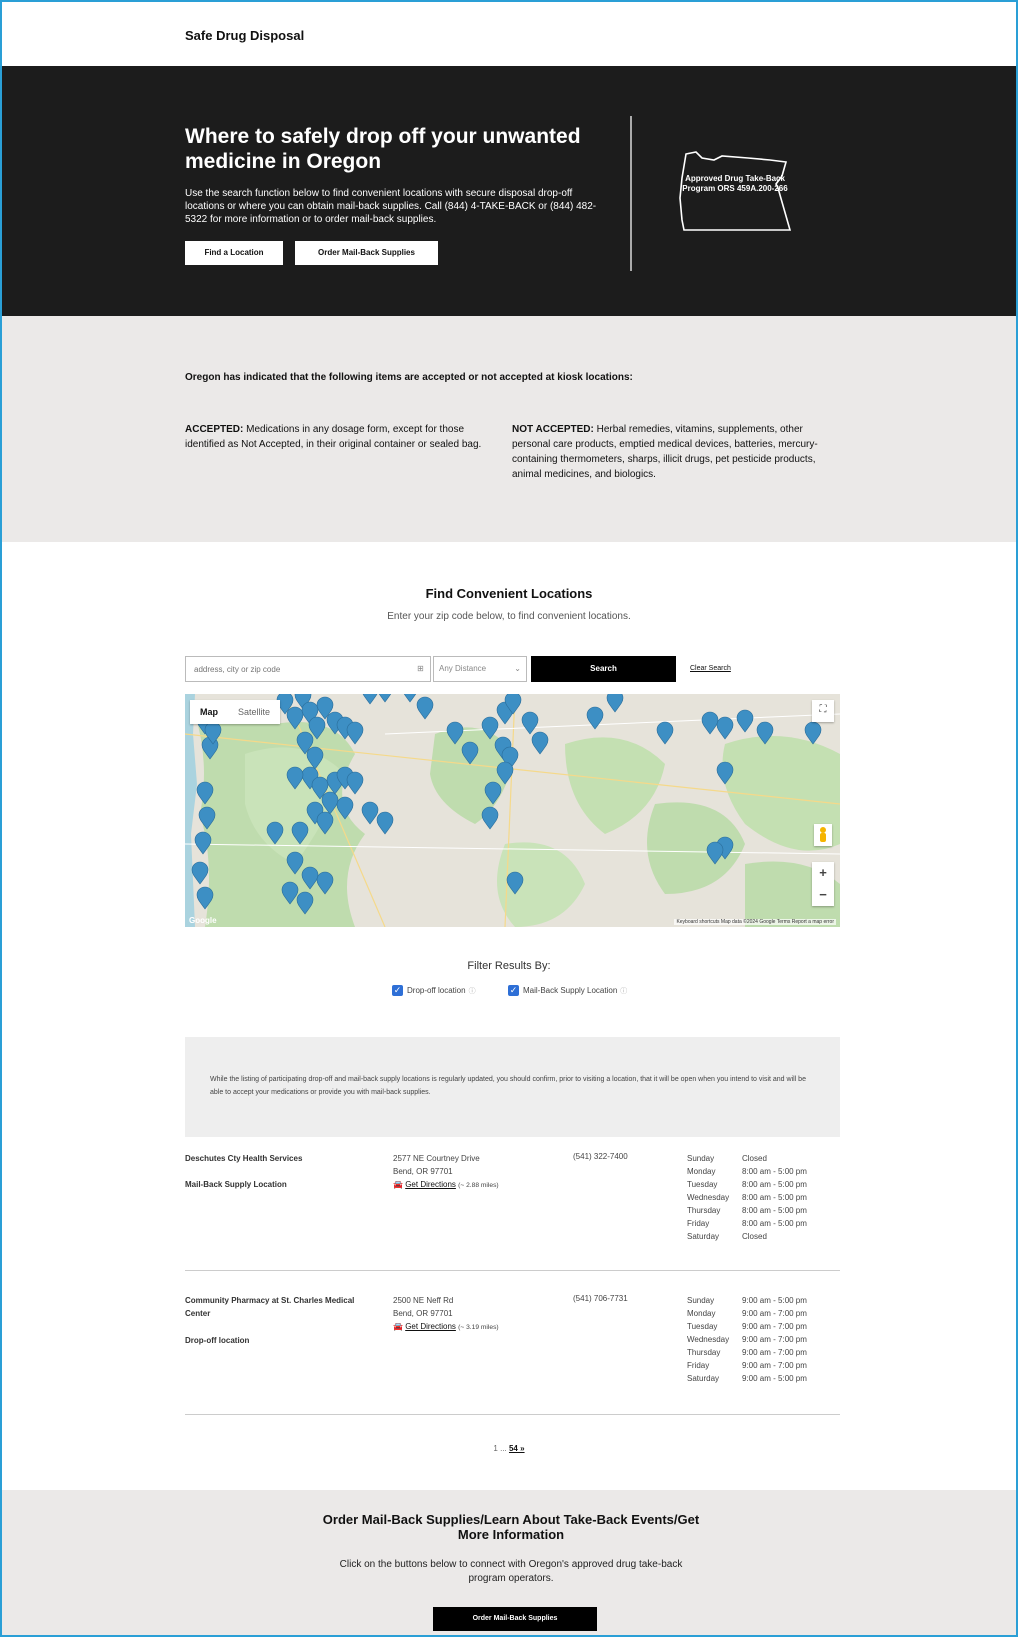 This screenshot has width=1018, height=1637. What do you see at coordinates (515, 1619) in the screenshot?
I see `footer-order-button: Order Mail-Back Supplies` at bounding box center [515, 1619].